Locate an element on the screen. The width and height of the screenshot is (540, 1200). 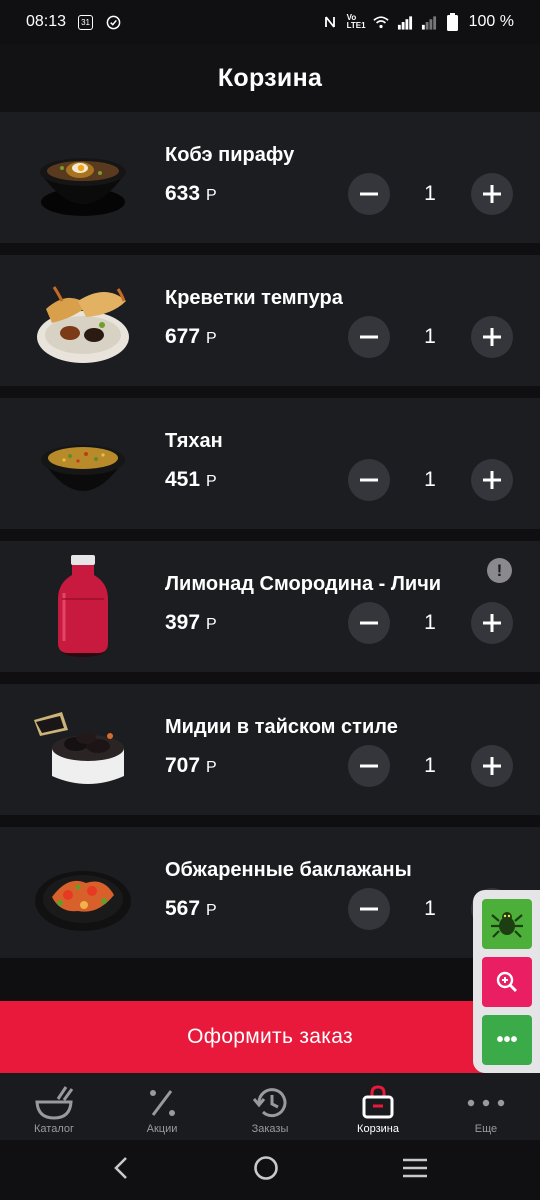
system-navigation-bar is located at coordinates (270, 1170).